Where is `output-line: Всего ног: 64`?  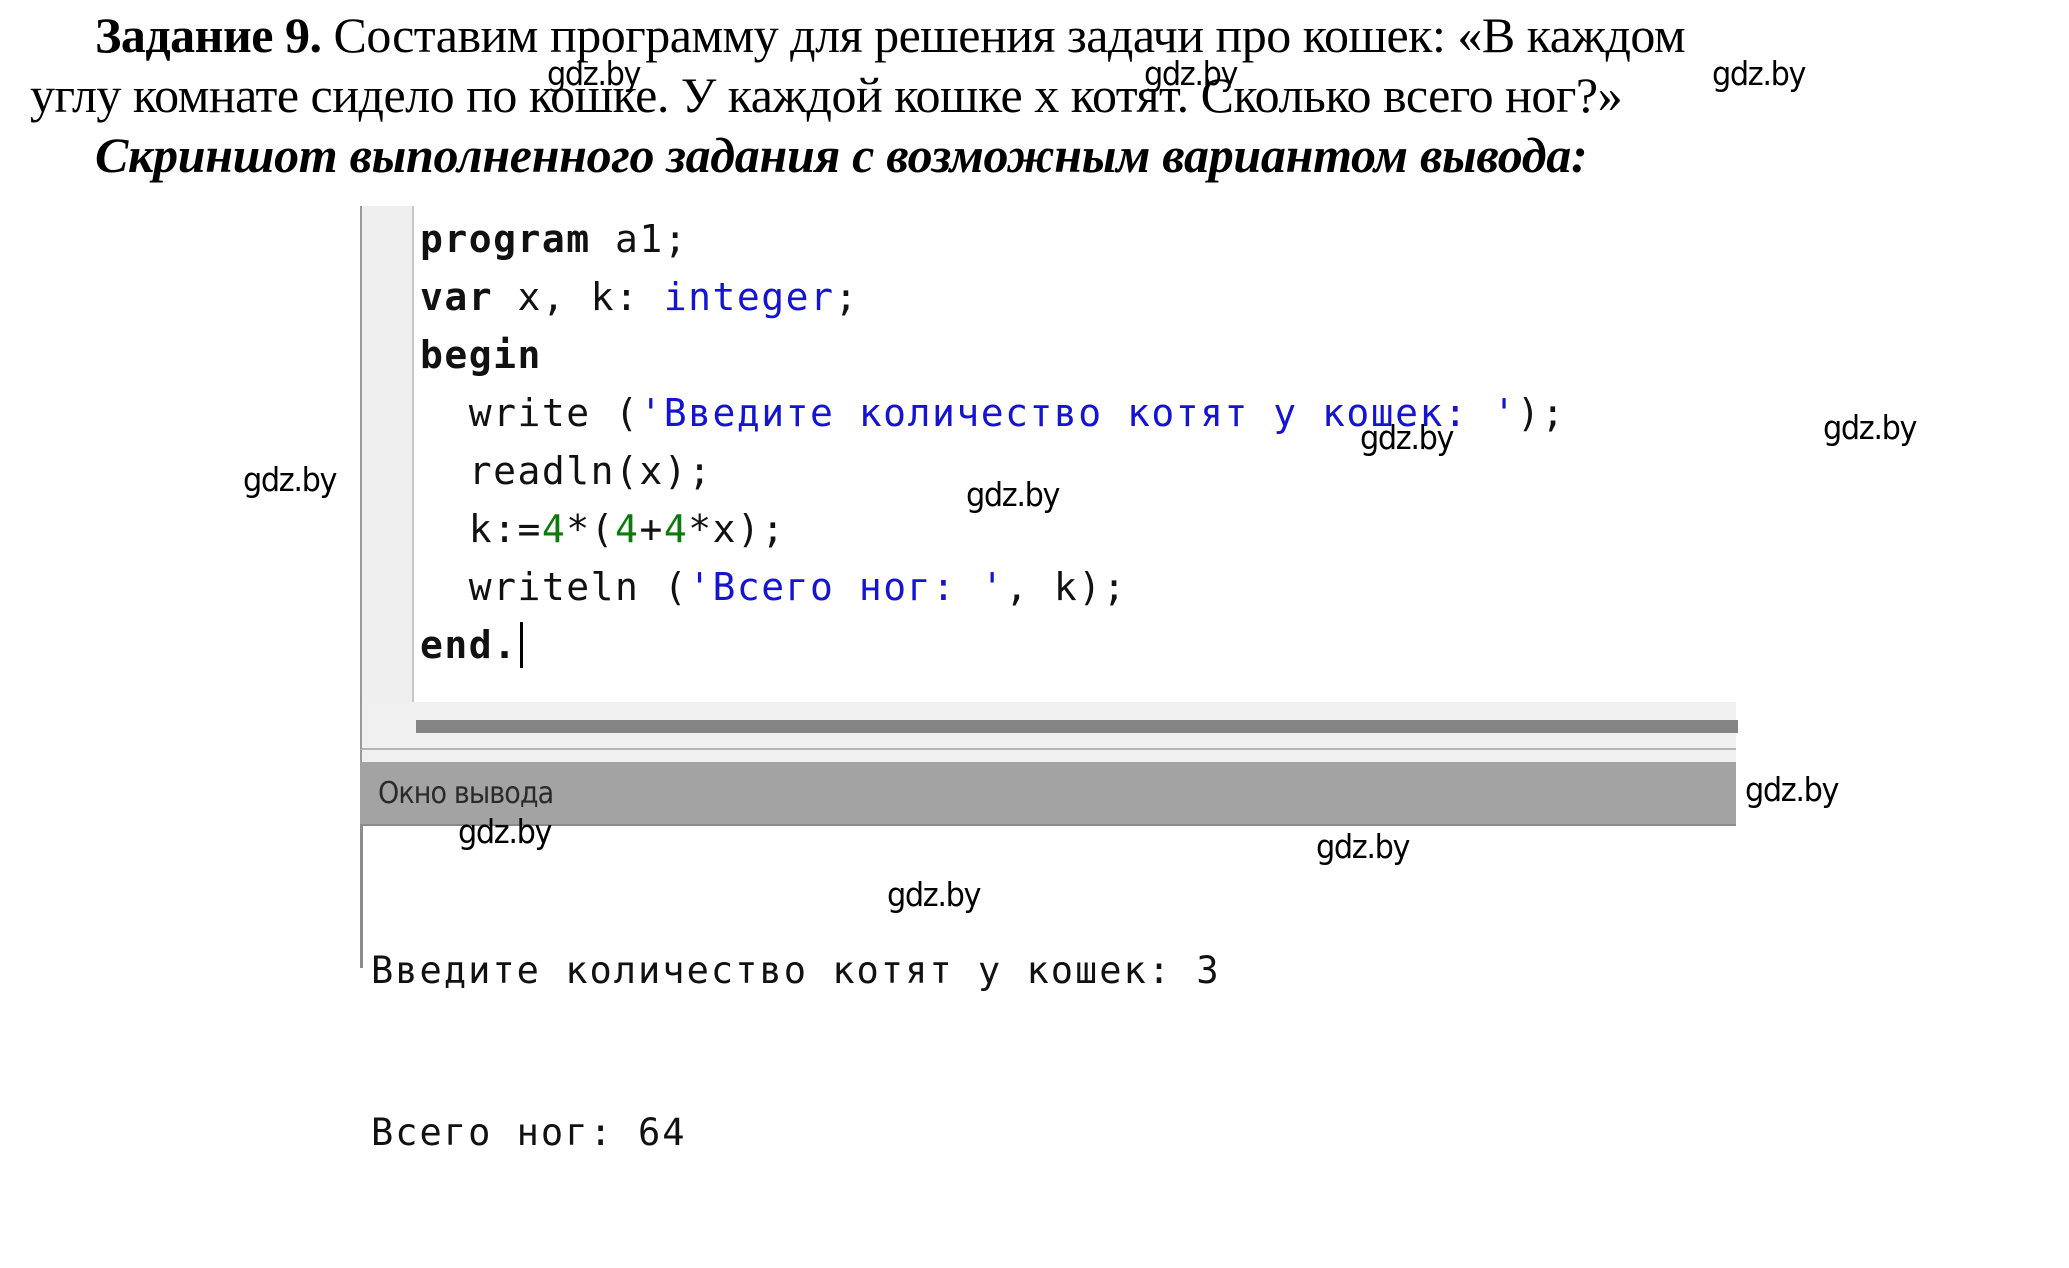 output-line: Всего ног: 64 is located at coordinates (529, 1132).